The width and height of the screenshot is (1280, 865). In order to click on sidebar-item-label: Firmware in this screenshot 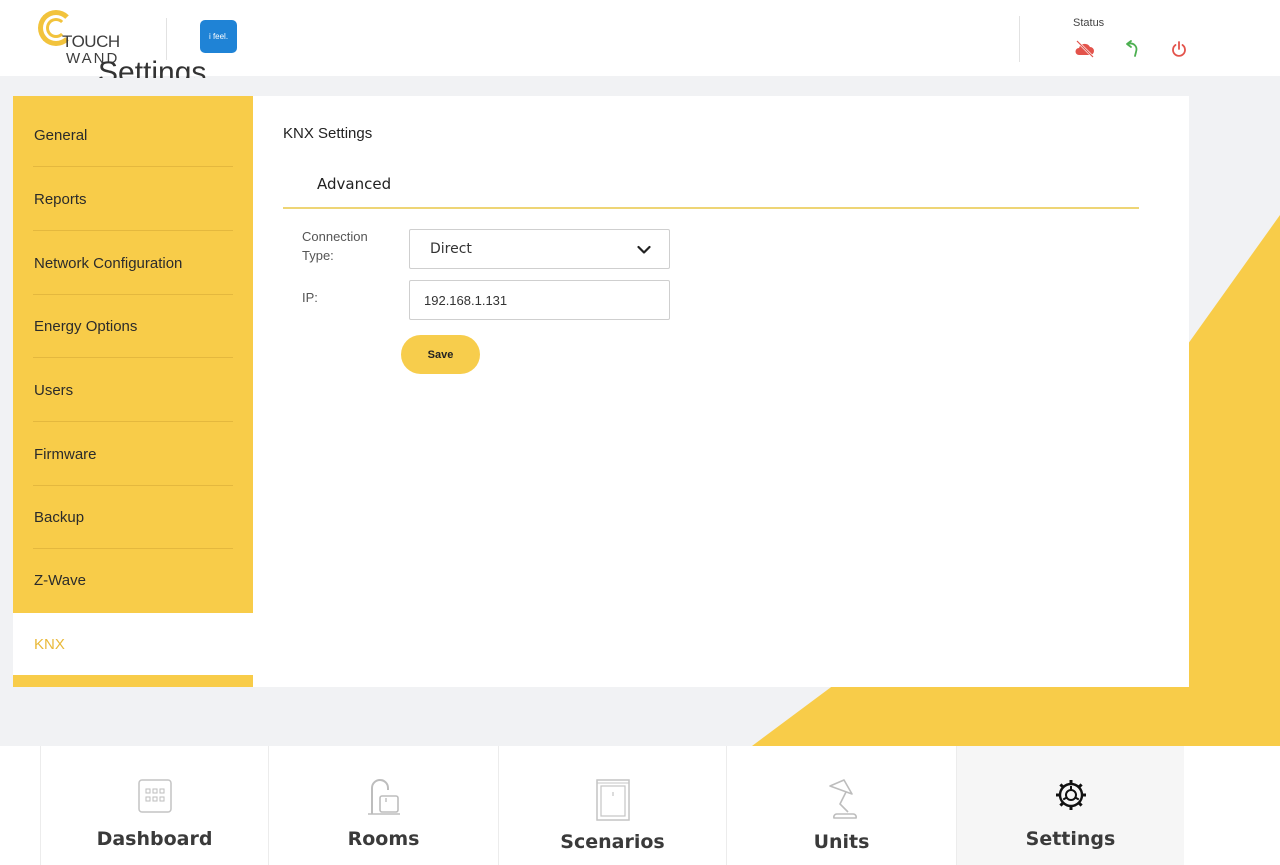, I will do `click(65, 454)`.